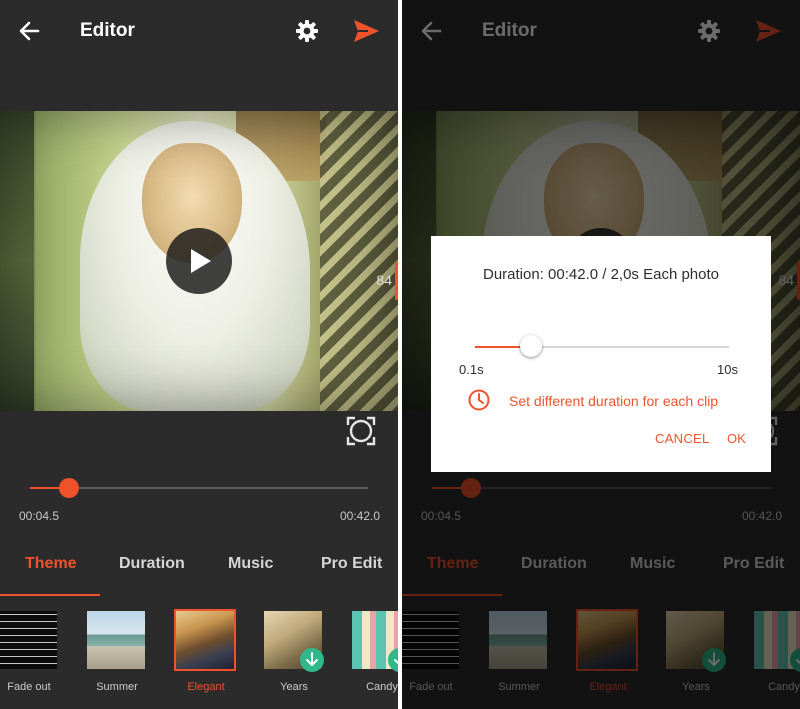  I want to click on theme-fade-out: Fade out, so click(30, 658).